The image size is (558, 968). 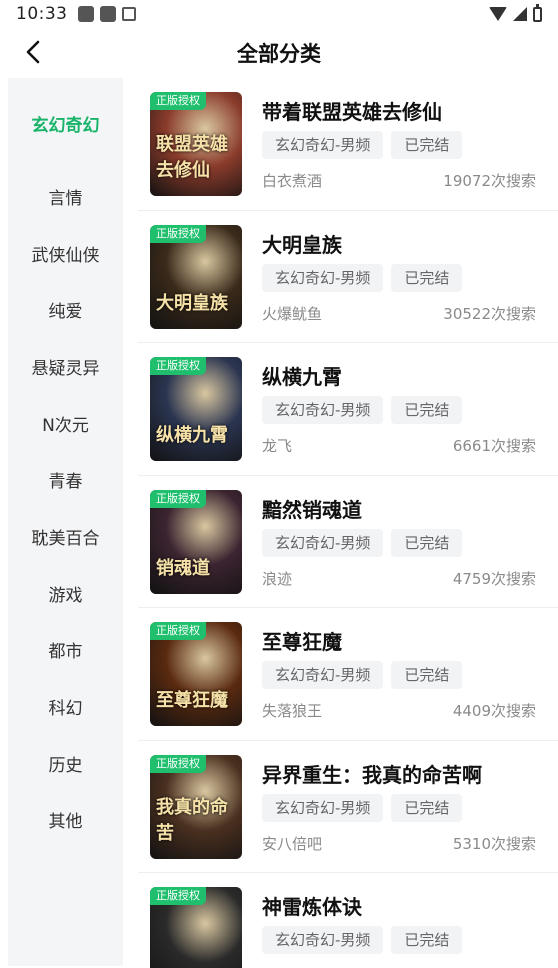 What do you see at coordinates (302, 375) in the screenshot?
I see `book-title: 纵横九霄` at bounding box center [302, 375].